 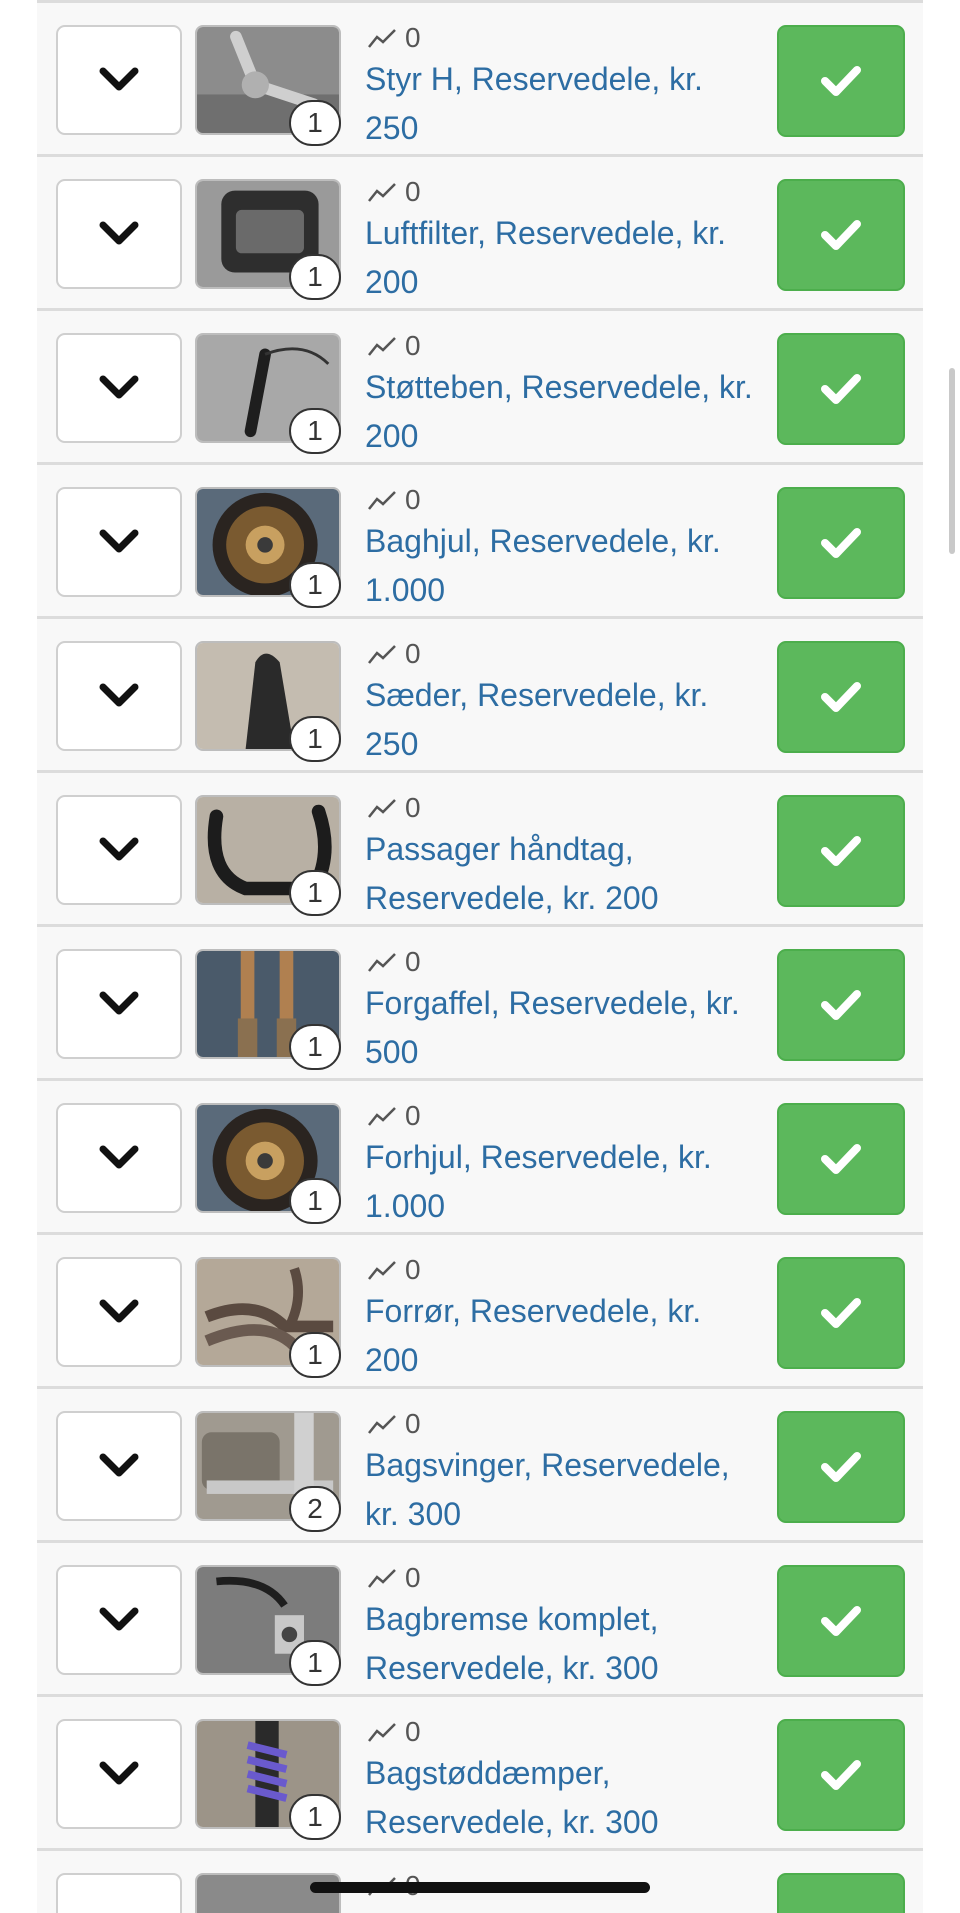 I want to click on list-item: 1 0 Forgaffel, Reservedele, kr. 500, so click(x=480, y=1004).